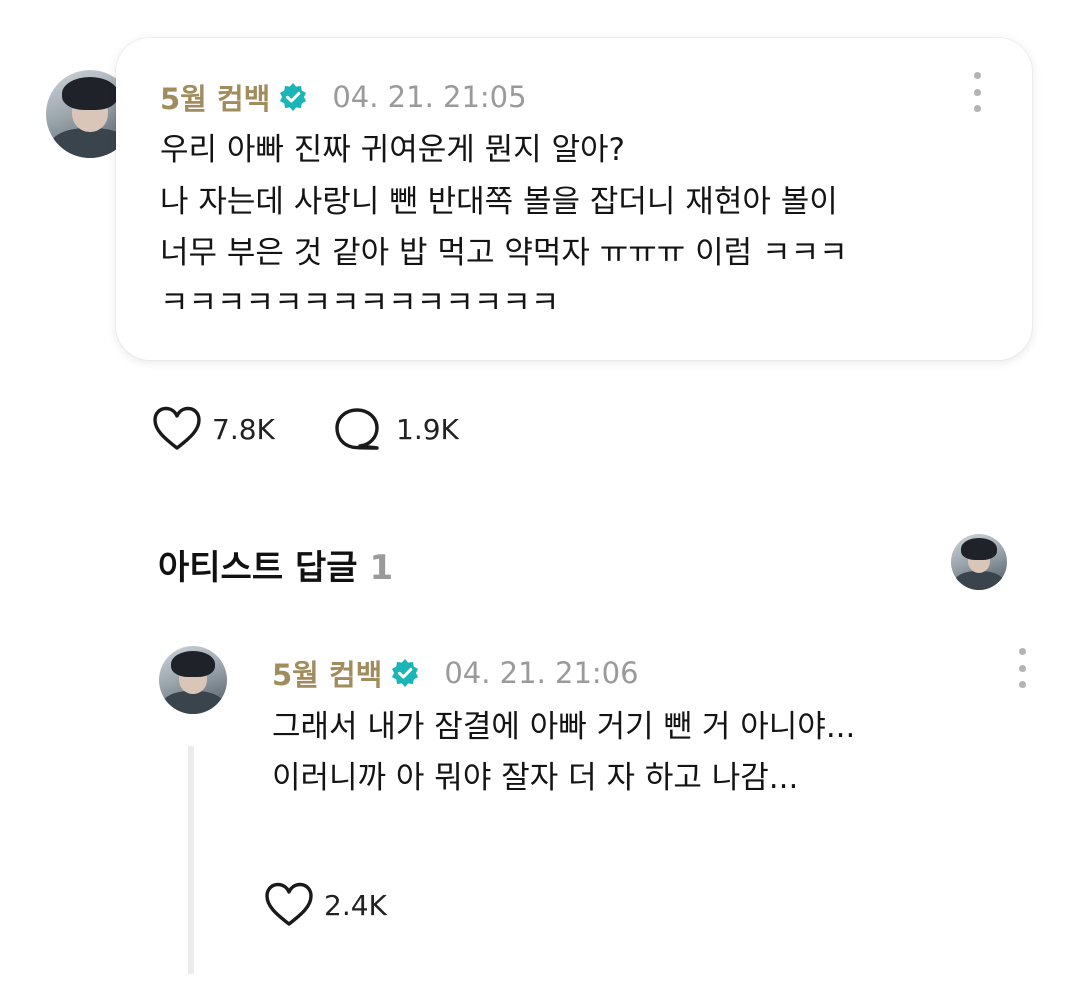 This screenshot has height=998, width=1080. What do you see at coordinates (258, 568) in the screenshot?
I see `section-title: 아티스트 답글` at bounding box center [258, 568].